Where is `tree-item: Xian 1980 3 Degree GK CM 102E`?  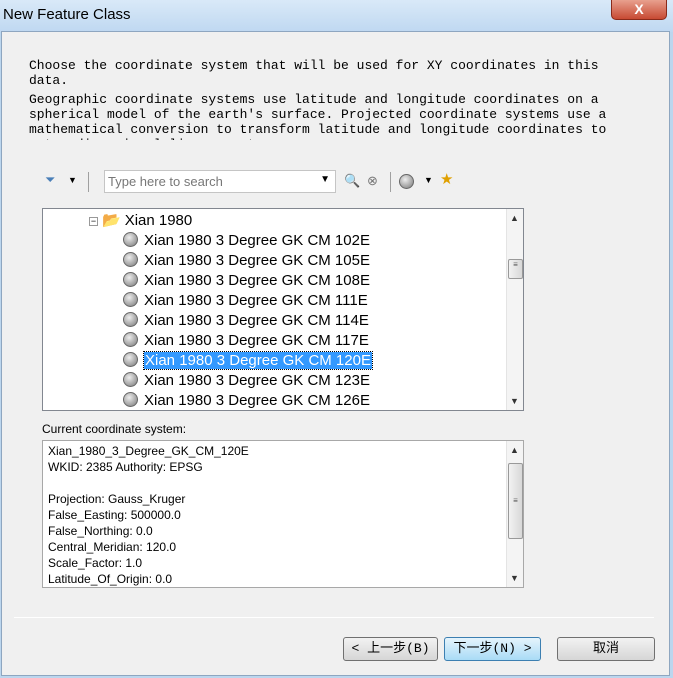 tree-item: Xian 1980 3 Degree GK CM 102E is located at coordinates (246, 241).